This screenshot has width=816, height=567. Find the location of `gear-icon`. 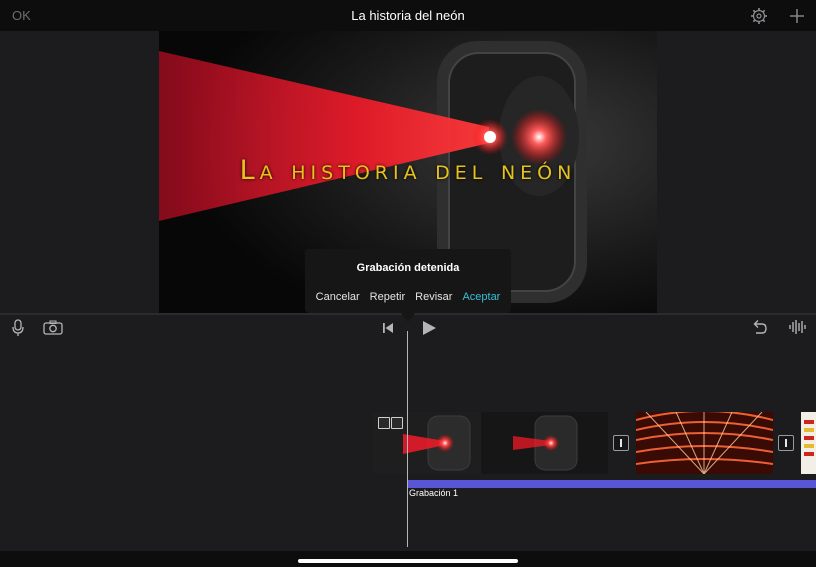

gear-icon is located at coordinates (759, 16).